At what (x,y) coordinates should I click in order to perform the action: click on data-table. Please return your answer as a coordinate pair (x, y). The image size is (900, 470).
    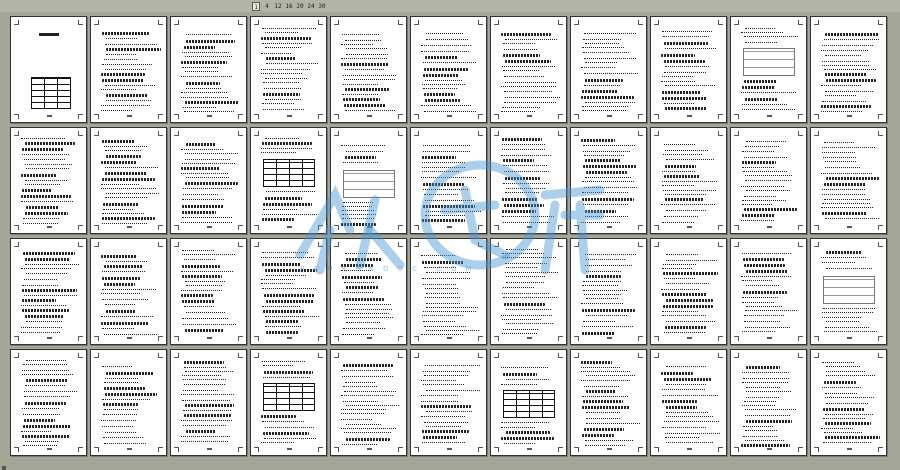
    Looking at the image, I should click on (289, 397).